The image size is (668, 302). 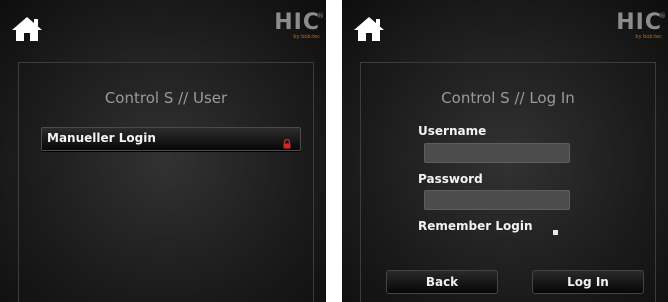 What do you see at coordinates (171, 139) in the screenshot?
I see `manual-login-button: Manueller Login` at bounding box center [171, 139].